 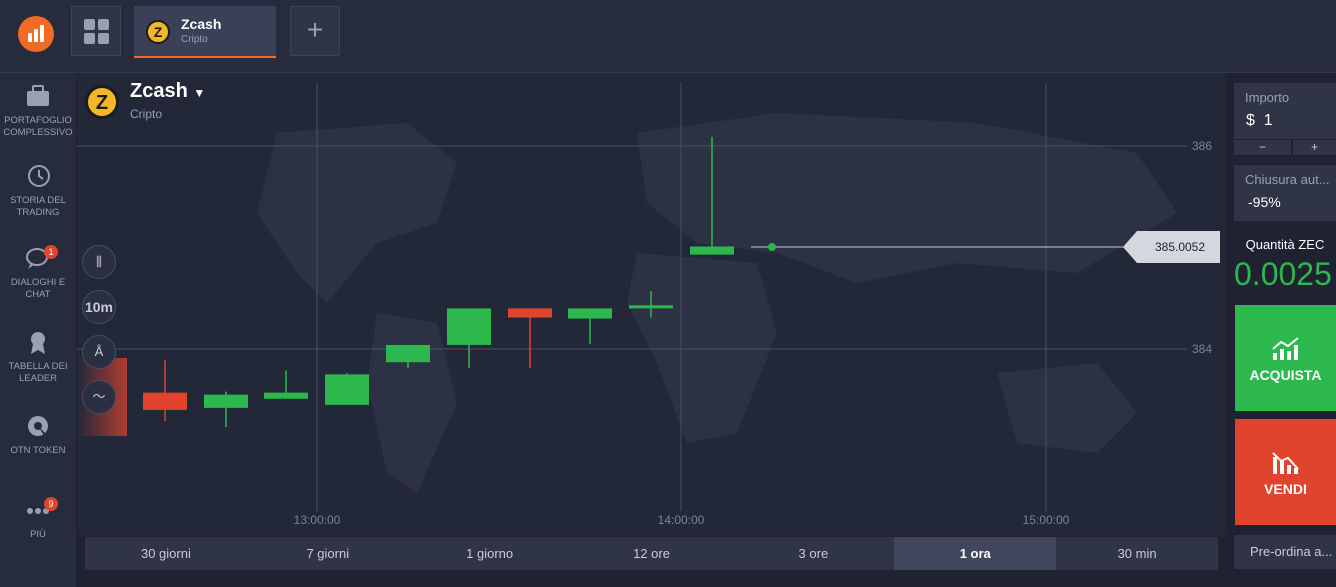 I want to click on sell-label: VENDI, so click(x=1285, y=489).